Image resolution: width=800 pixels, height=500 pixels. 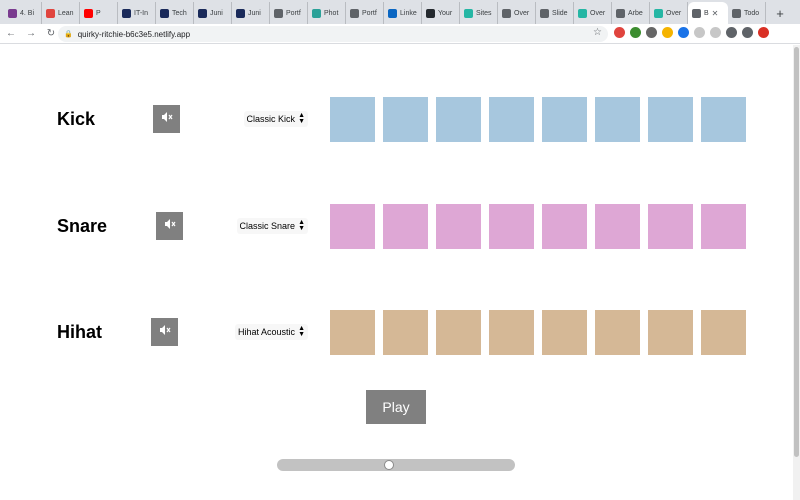 I want to click on browser-tab: Tech, so click(x=175, y=13).